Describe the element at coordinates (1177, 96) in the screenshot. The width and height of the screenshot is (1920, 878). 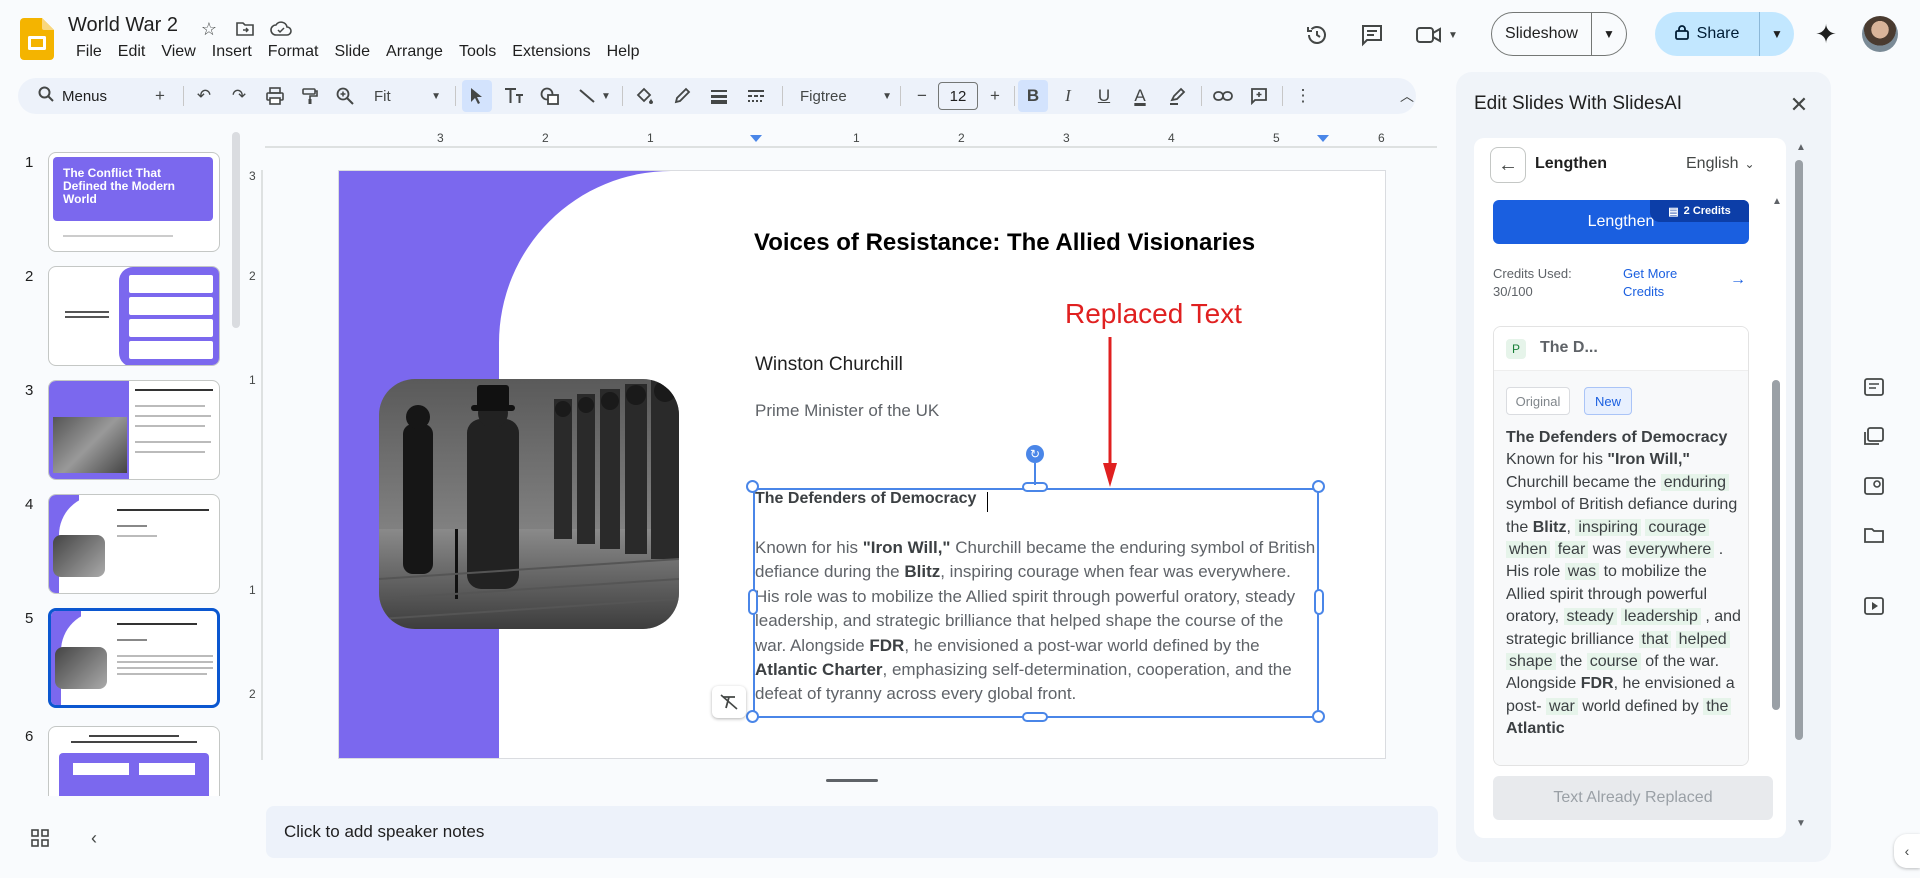
I see `highlight-color-icon` at that location.